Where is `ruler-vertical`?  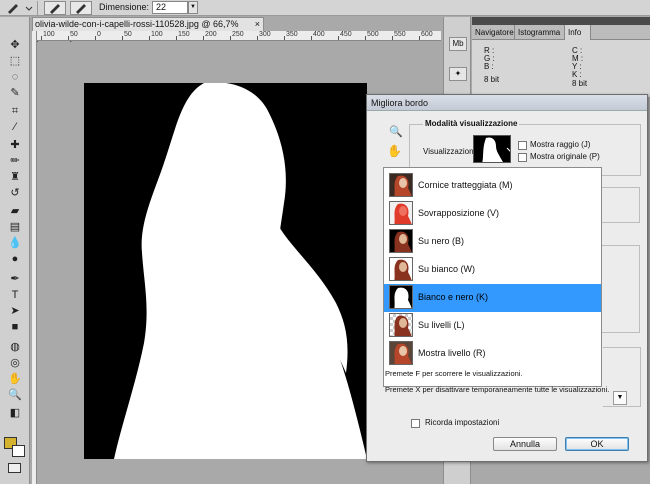
ruler-vertical is located at coordinates (34, 257).